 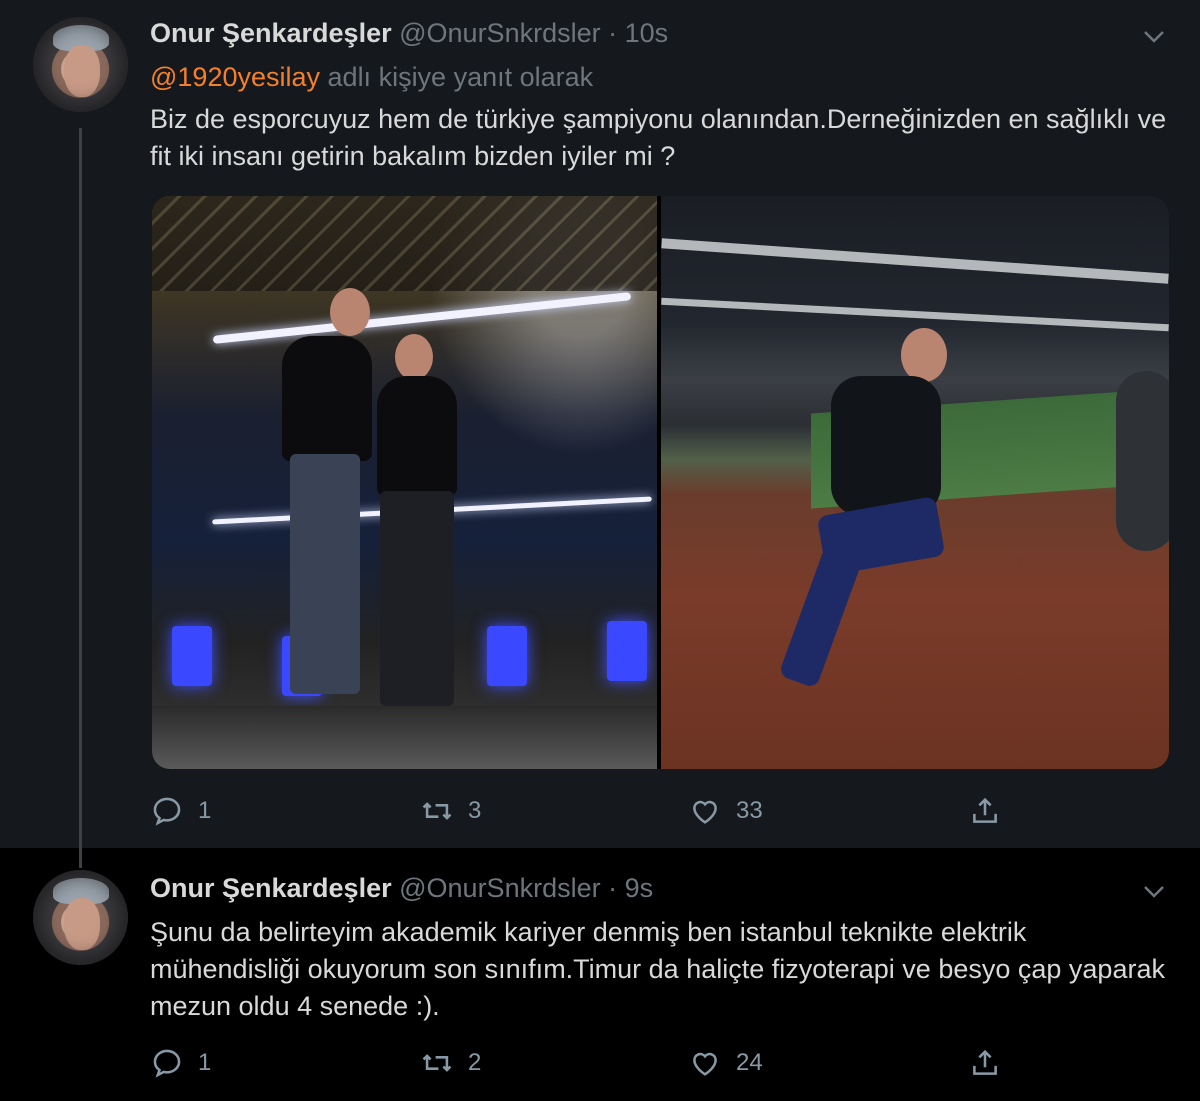 What do you see at coordinates (460, 77) in the screenshot?
I see `reply-label: adlı kişiye yanıt olarak` at bounding box center [460, 77].